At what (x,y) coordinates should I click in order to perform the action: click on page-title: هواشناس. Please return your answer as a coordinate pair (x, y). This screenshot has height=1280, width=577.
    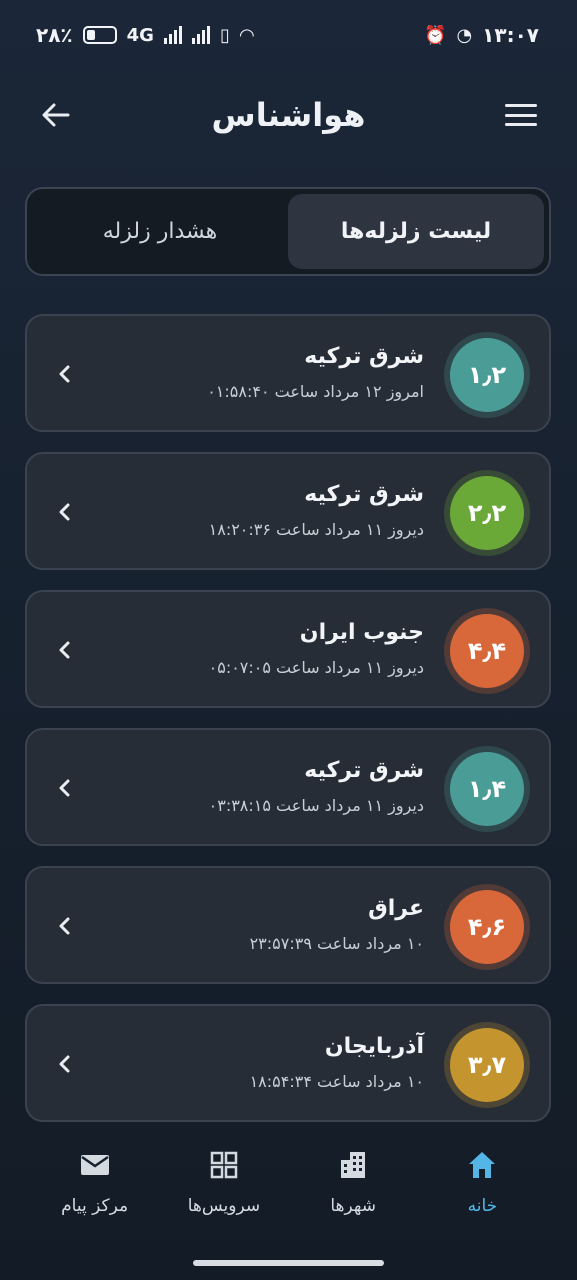
    Looking at the image, I should click on (288, 115).